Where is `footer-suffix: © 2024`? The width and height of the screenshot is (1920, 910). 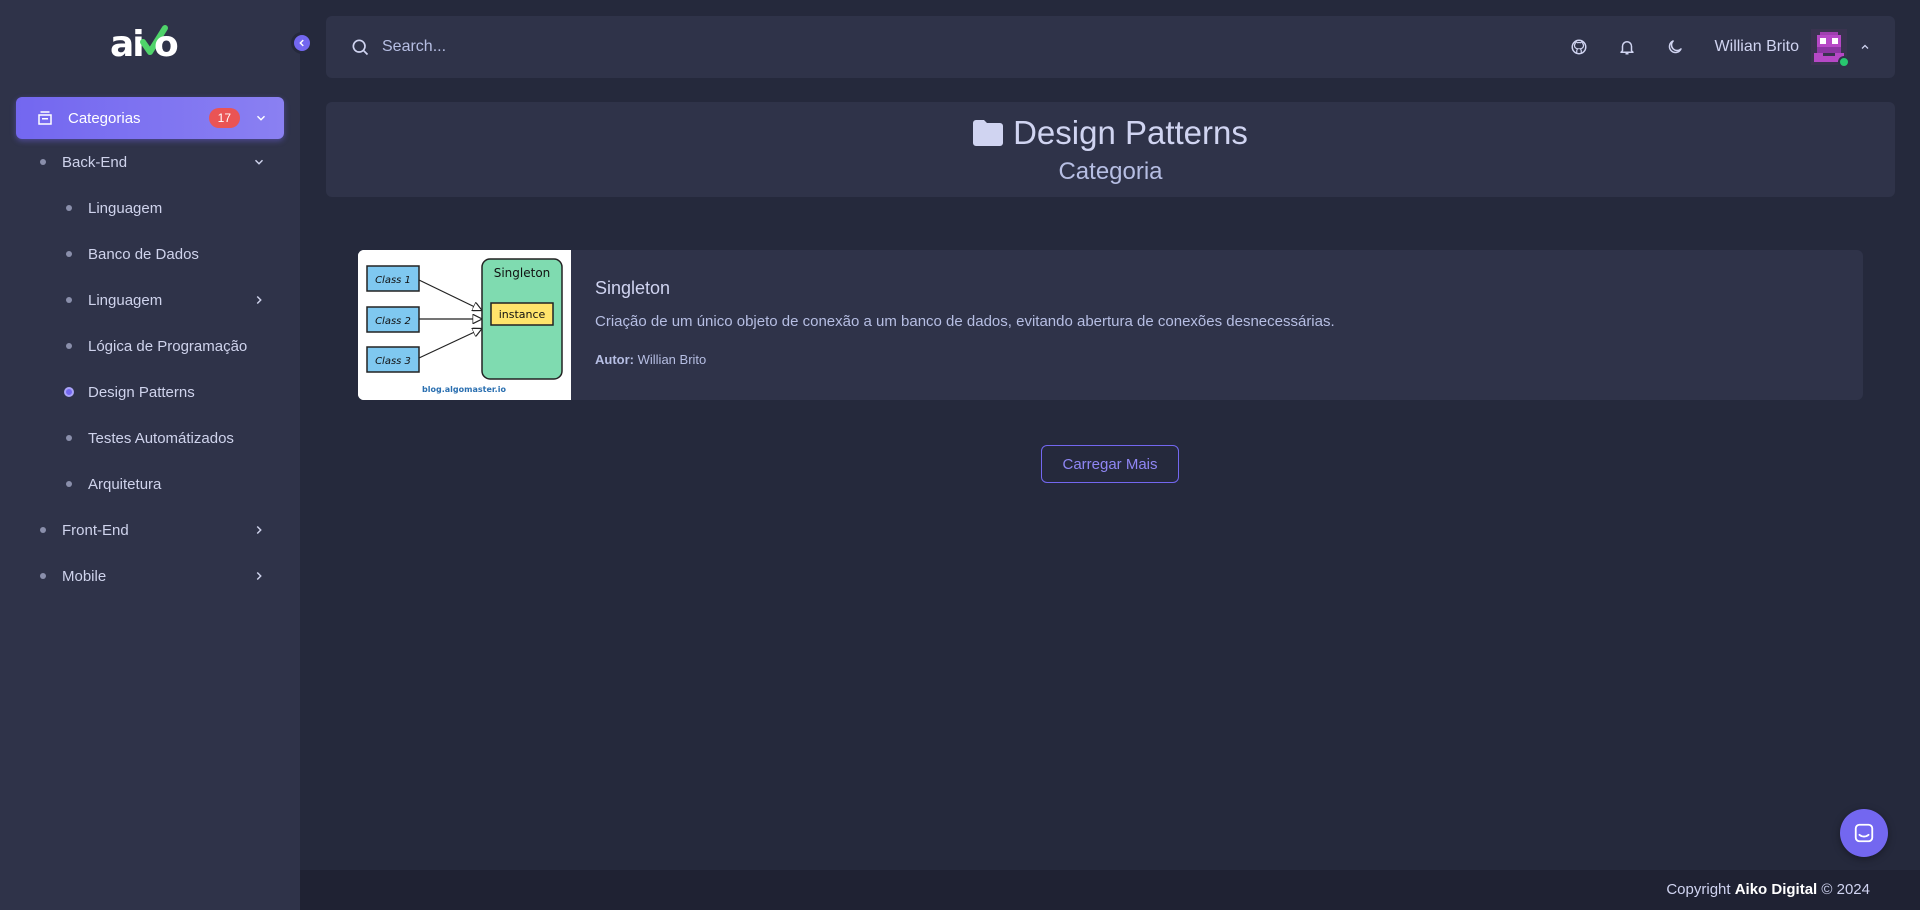 footer-suffix: © 2024 is located at coordinates (1845, 889).